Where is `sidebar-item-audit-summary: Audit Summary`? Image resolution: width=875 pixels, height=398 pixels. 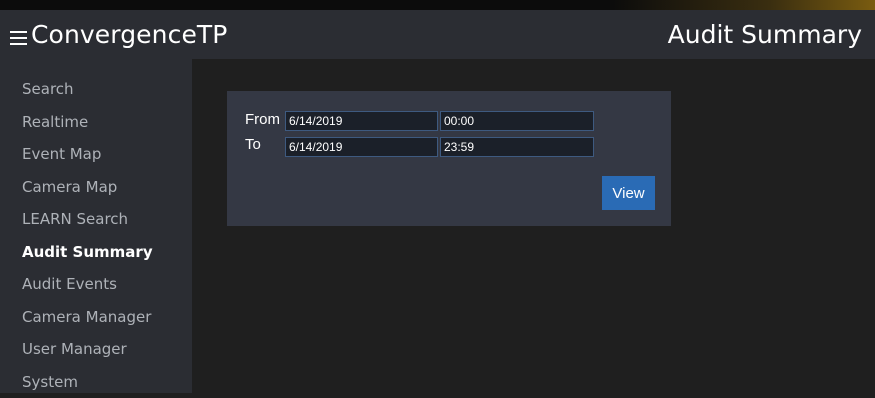 sidebar-item-audit-summary: Audit Summary is located at coordinates (96, 252).